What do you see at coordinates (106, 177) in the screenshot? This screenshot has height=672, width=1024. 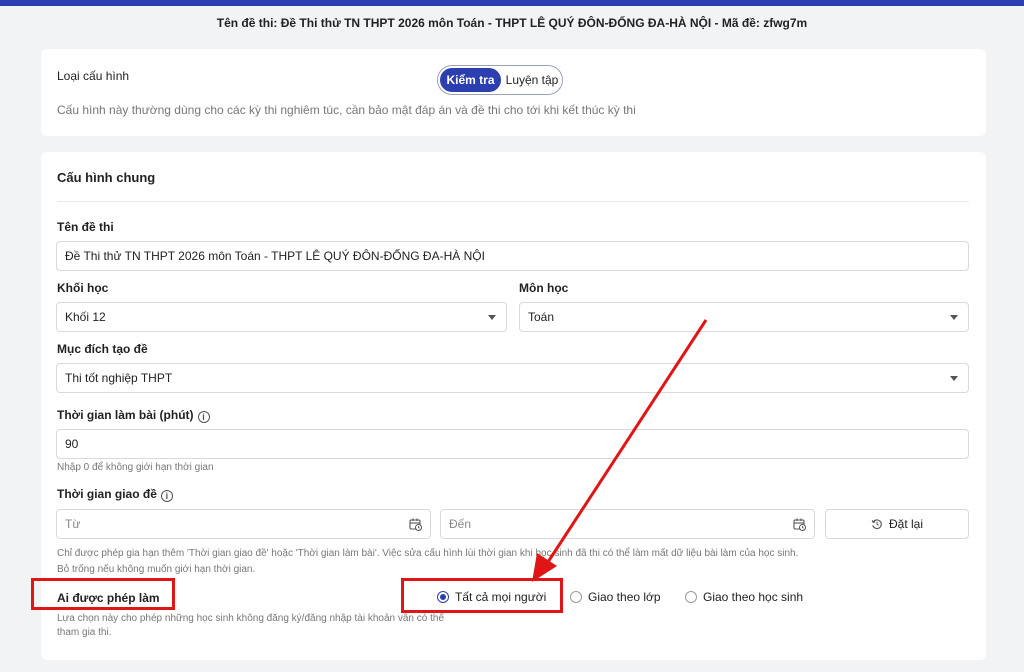 I see `section-title: Cấu hình chung` at bounding box center [106, 177].